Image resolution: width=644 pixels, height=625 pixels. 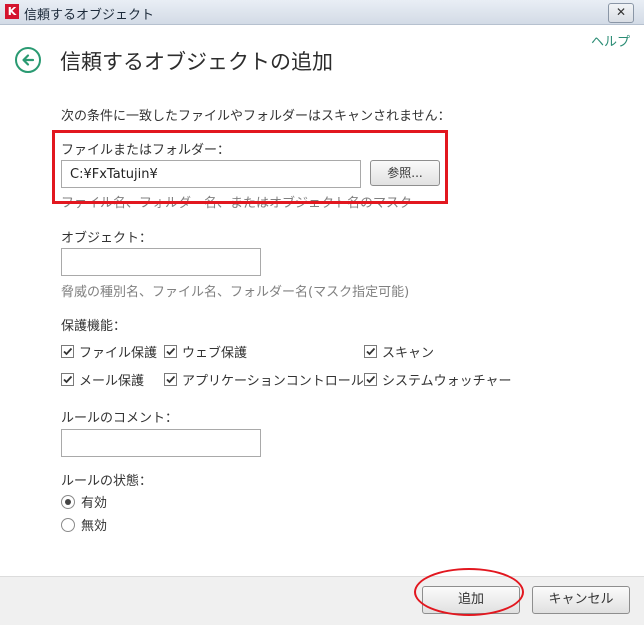 I want to click on object-hint: 脅威の種別名、ファイル名、フォルダー名(マスク指定可能), so click(x=235, y=292).